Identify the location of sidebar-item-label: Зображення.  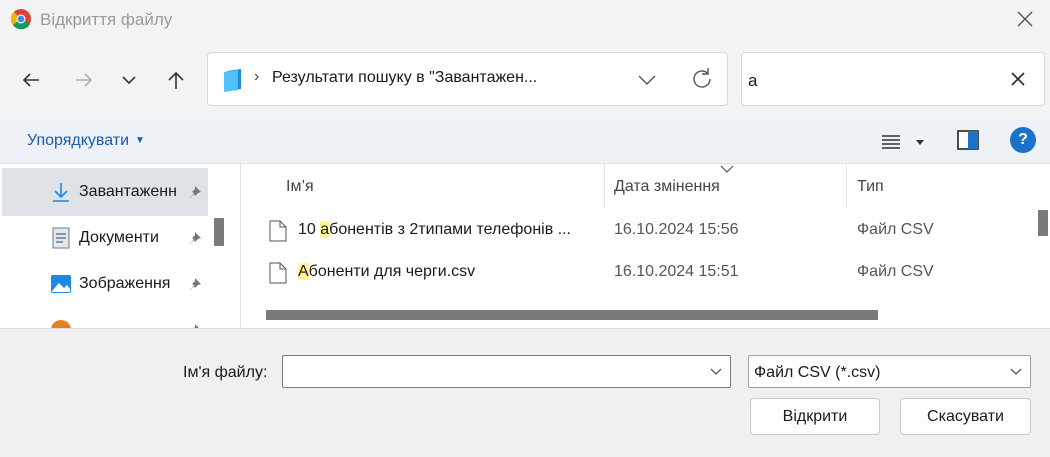
(125, 283).